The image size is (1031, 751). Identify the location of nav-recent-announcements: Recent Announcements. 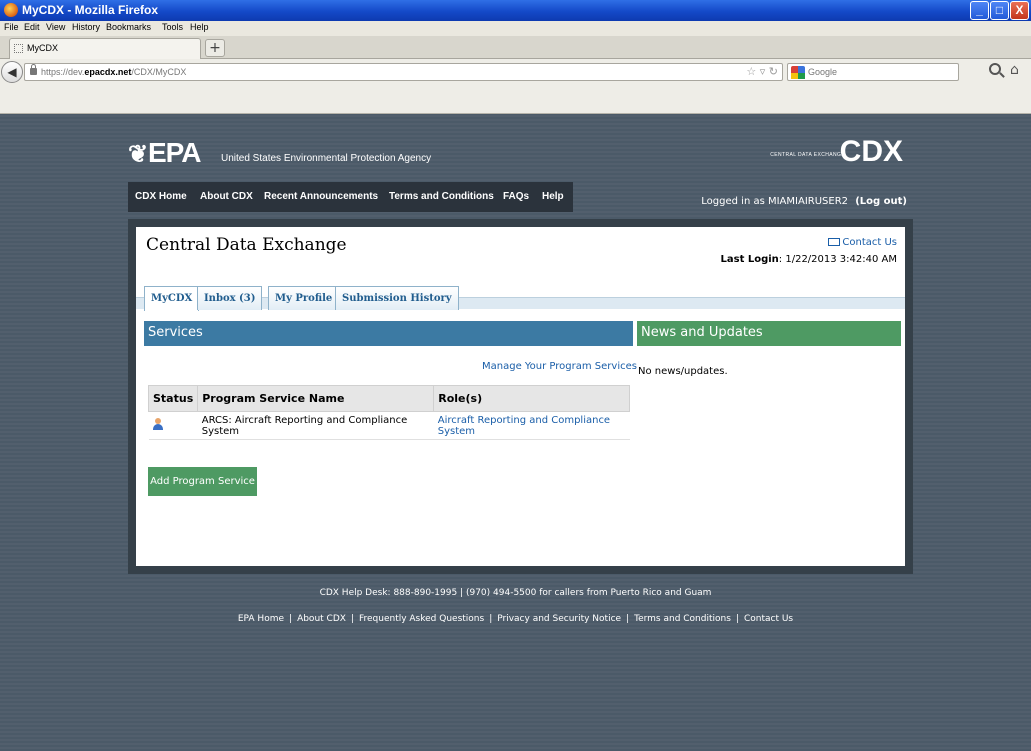
(321, 196).